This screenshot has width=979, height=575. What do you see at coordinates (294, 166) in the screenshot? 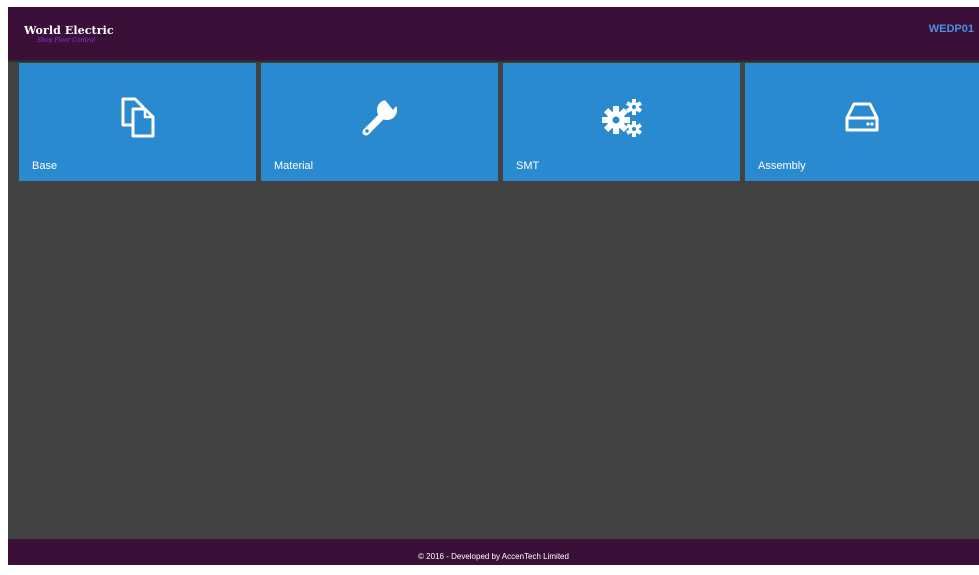
I see `tile-label-material: Material` at bounding box center [294, 166].